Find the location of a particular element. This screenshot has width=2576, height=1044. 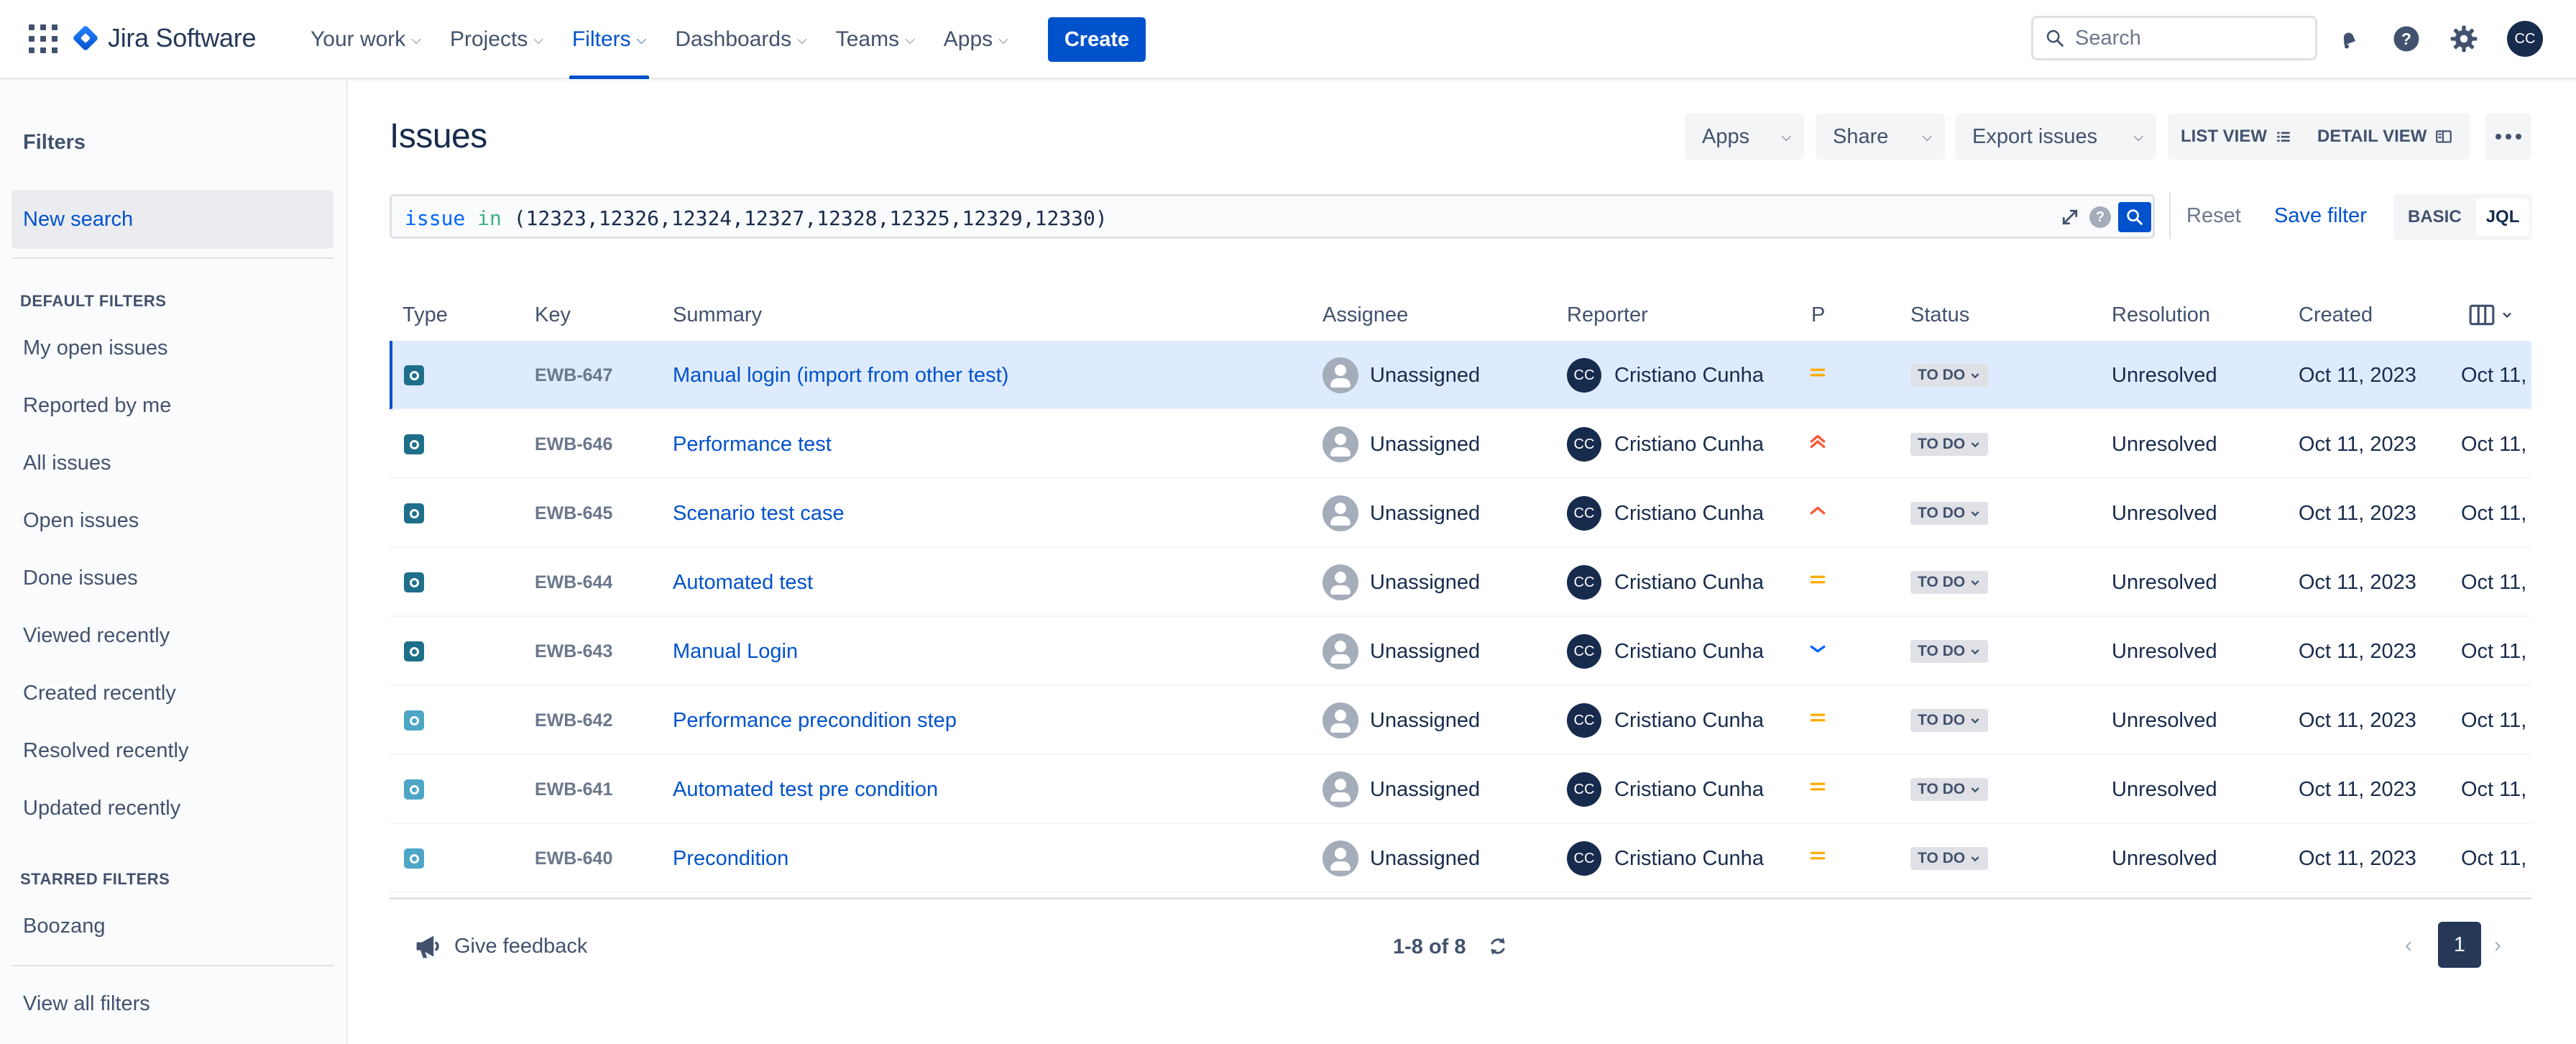

issue-summary-link: Manual login (import from other test) is located at coordinates (840, 376).